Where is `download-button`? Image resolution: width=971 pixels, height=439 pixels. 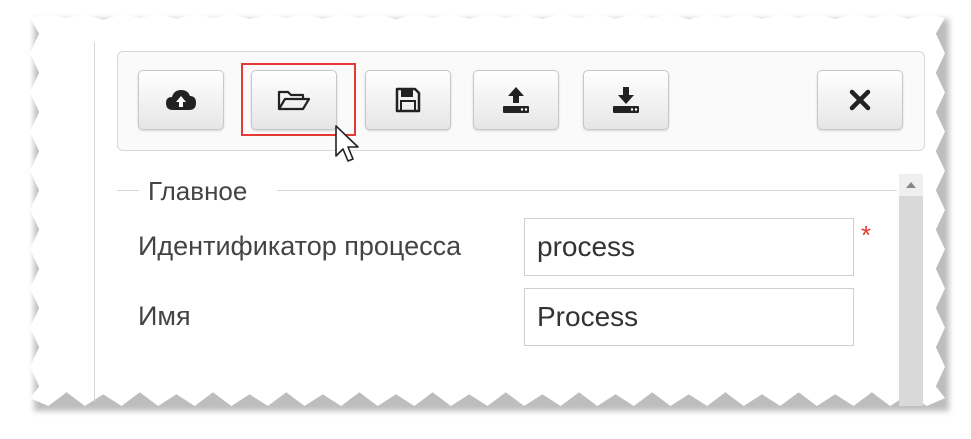 download-button is located at coordinates (626, 100).